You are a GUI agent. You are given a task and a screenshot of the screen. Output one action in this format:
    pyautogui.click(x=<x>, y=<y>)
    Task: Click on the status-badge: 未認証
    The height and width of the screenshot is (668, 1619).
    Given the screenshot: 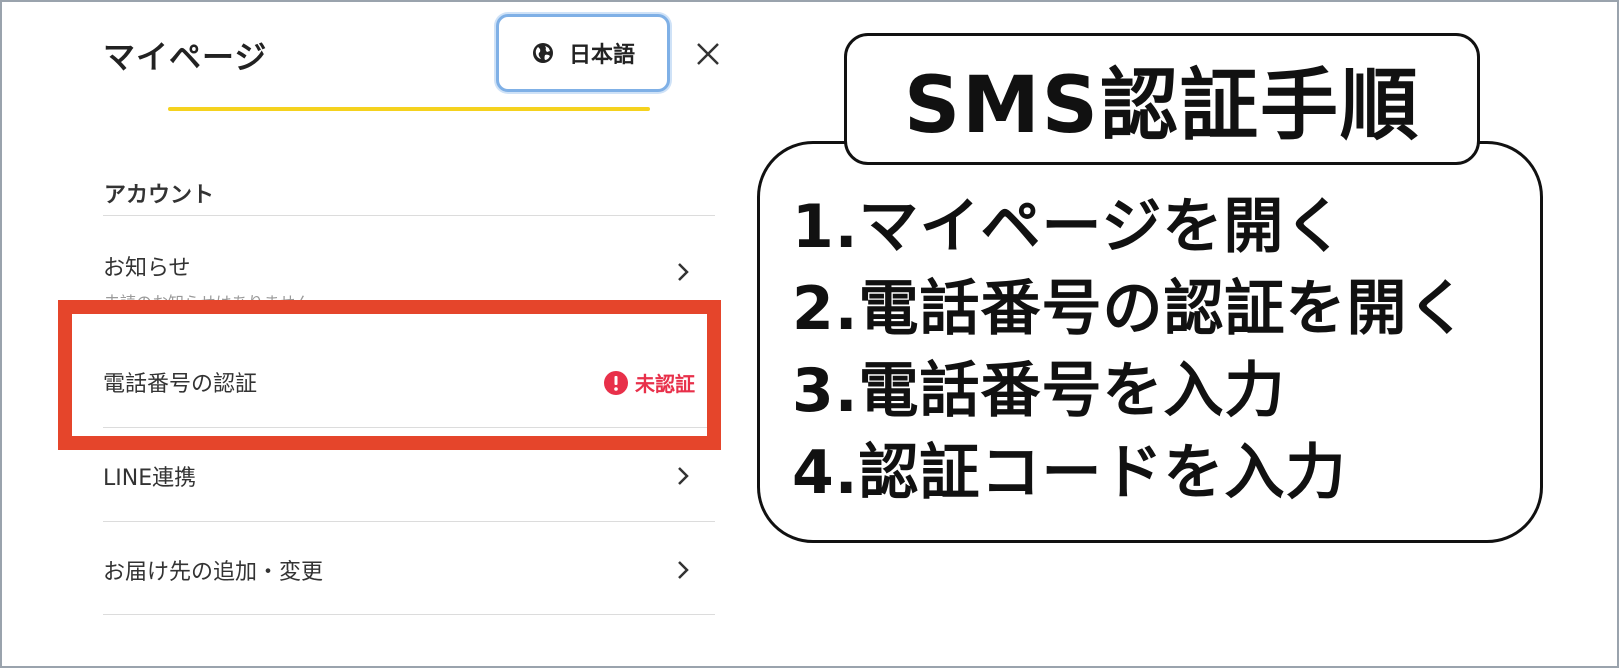 What is the action you would take?
    pyautogui.click(x=649, y=382)
    